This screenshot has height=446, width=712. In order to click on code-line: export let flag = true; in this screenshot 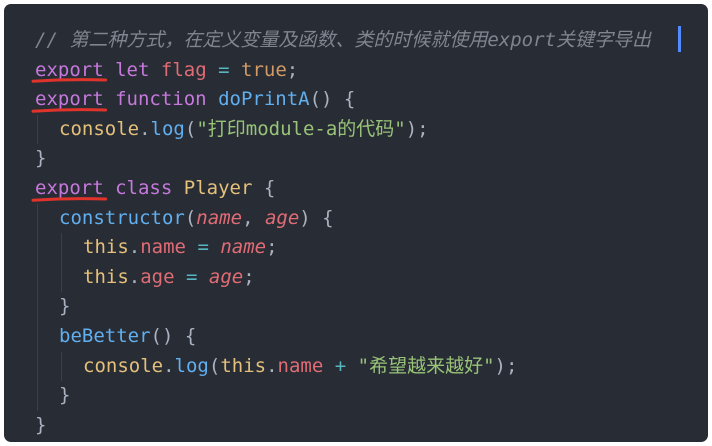, I will do `click(343, 71)`.